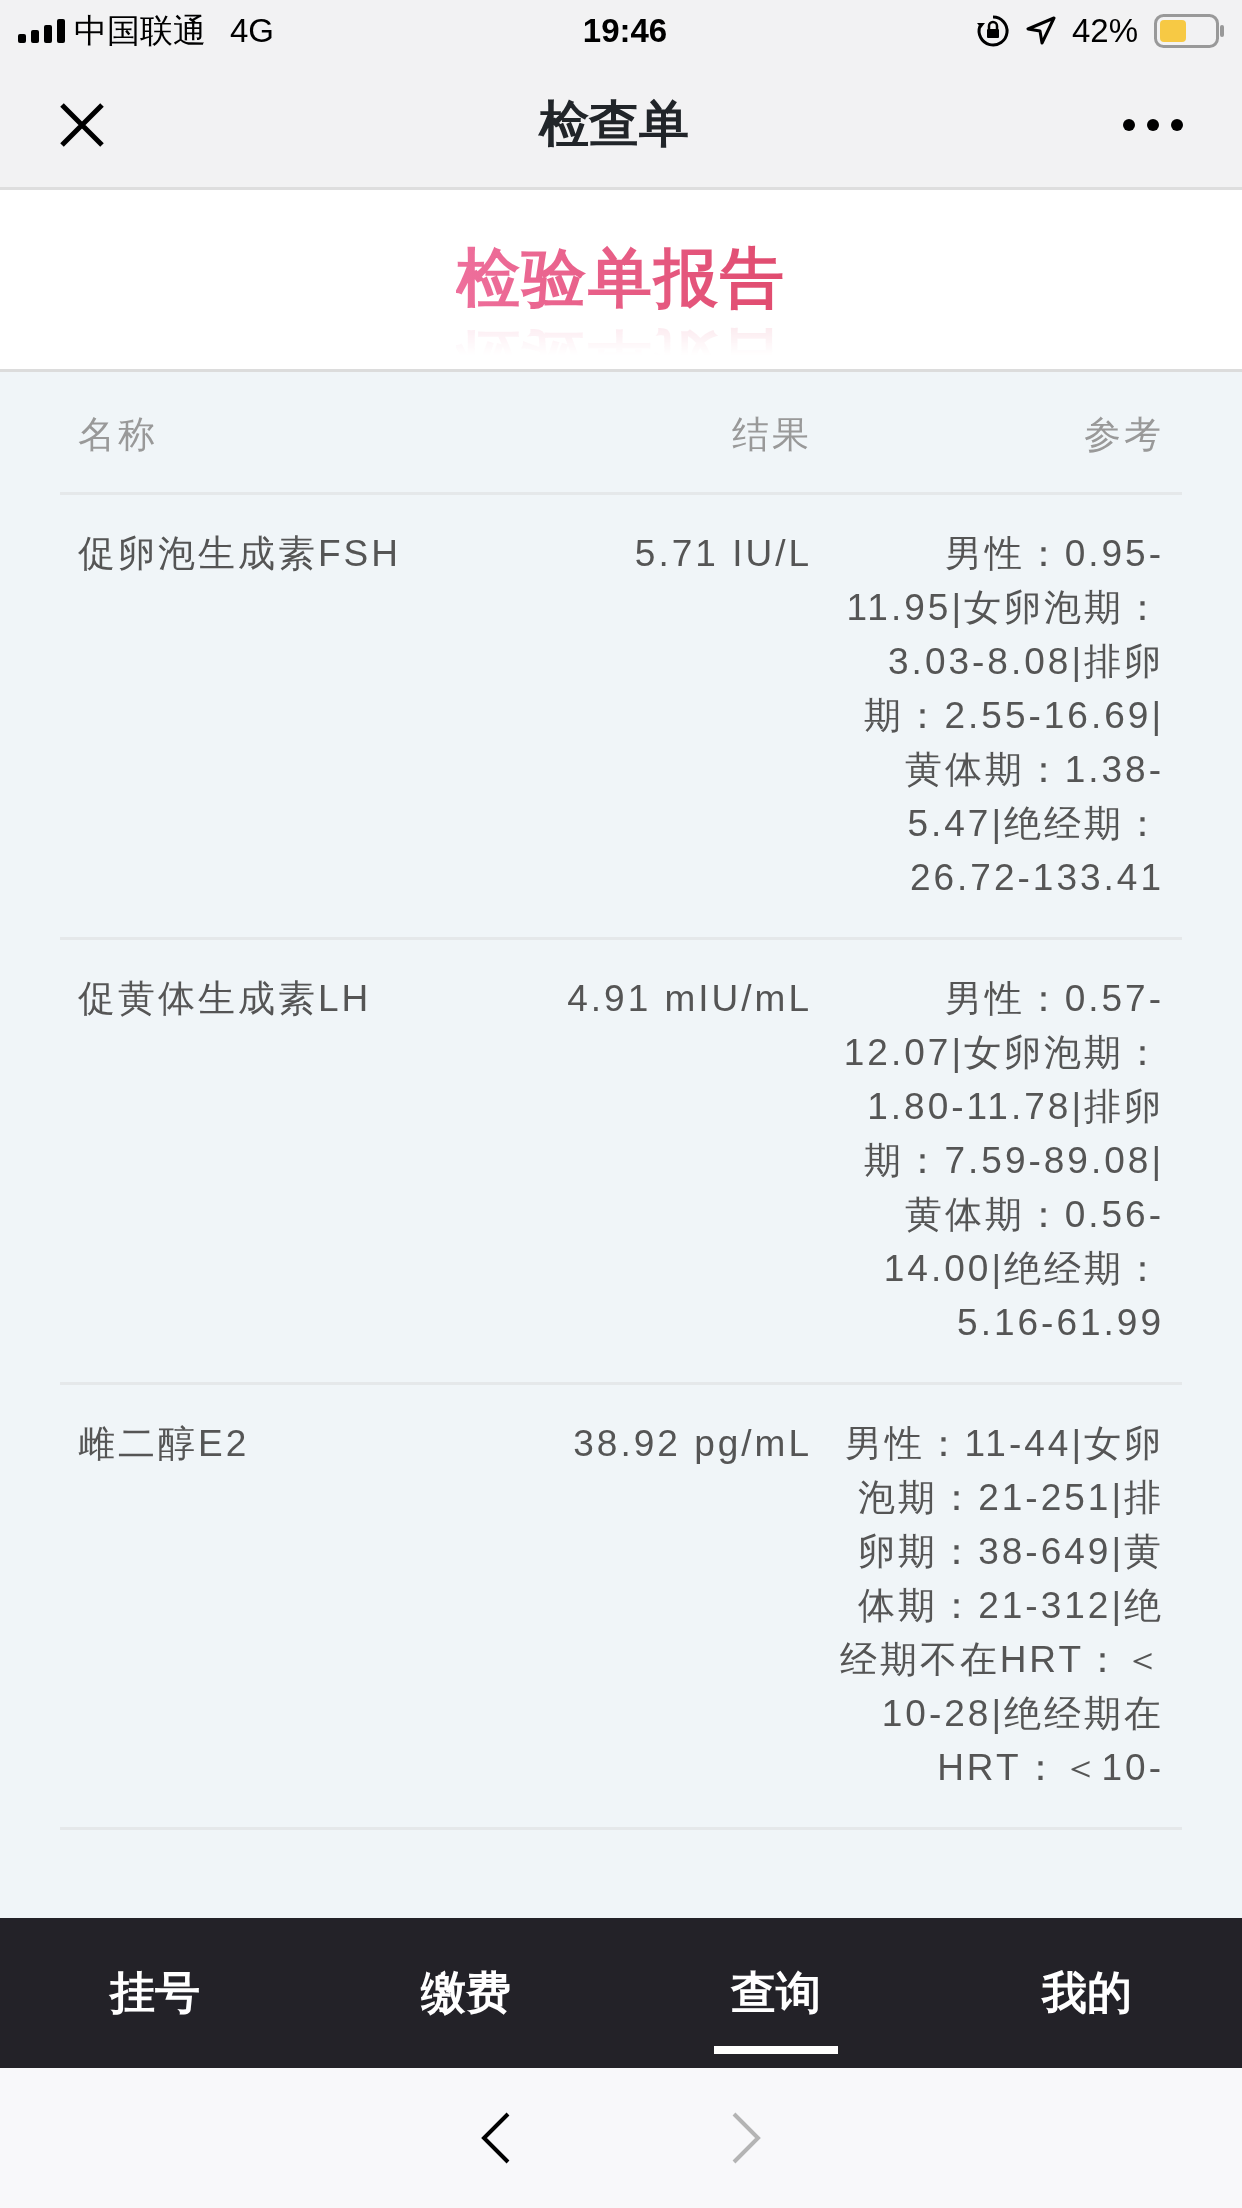  I want to click on more-icon, so click(1153, 125).